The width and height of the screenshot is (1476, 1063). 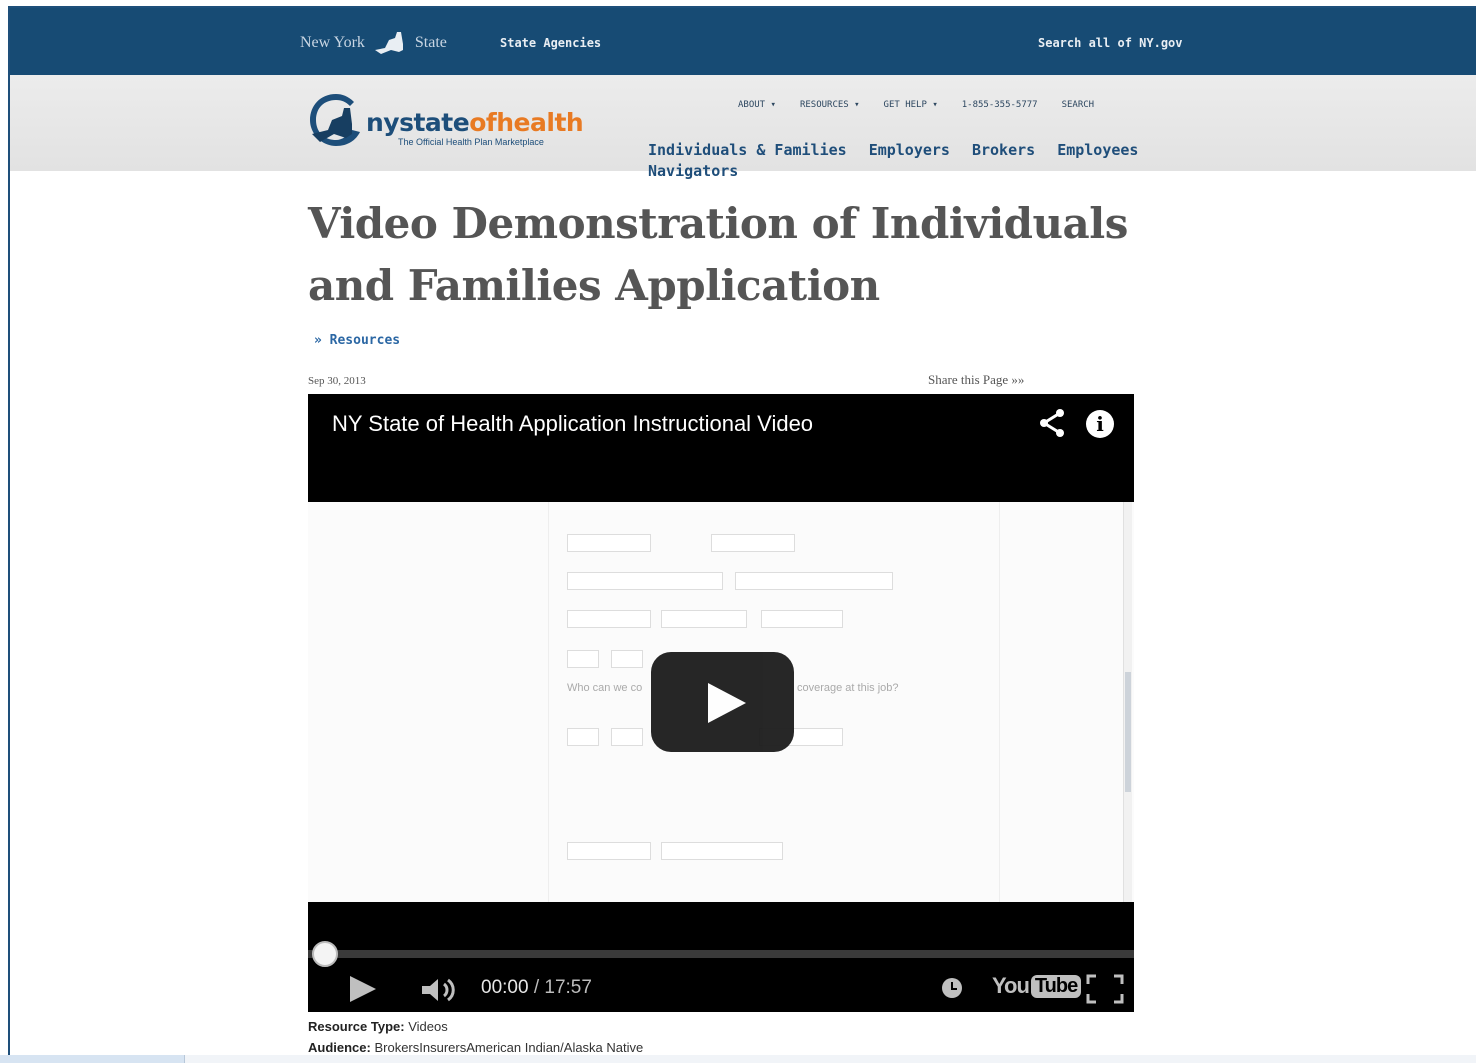 What do you see at coordinates (550, 43) in the screenshot?
I see `state-agencies-link: State Agencies` at bounding box center [550, 43].